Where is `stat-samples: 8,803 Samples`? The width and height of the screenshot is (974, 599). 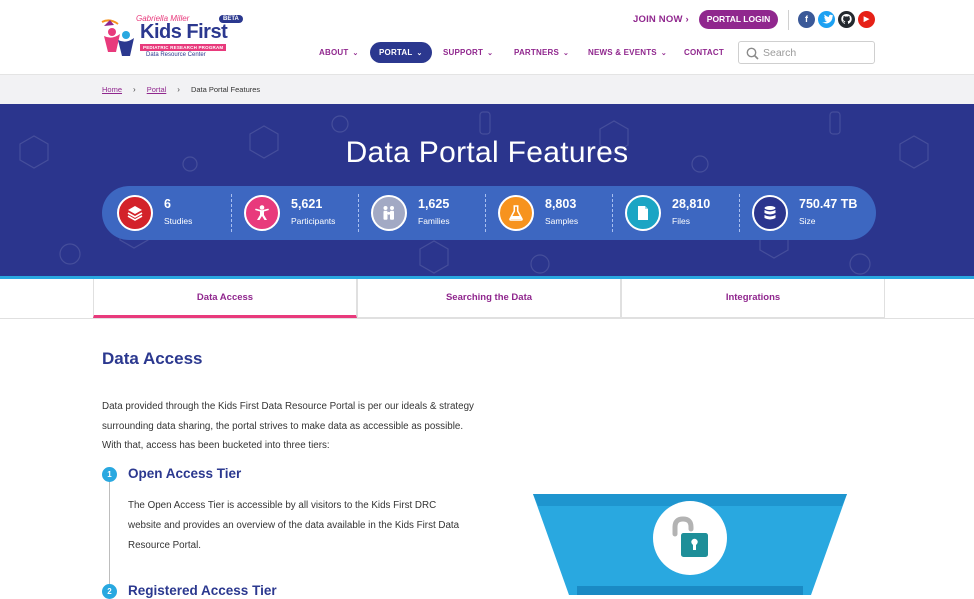
stat-samples: 8,803 Samples is located at coordinates (549, 213).